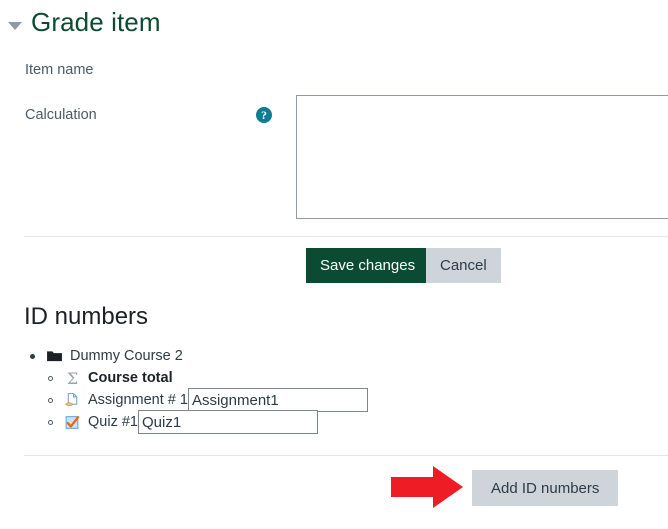 The height and width of the screenshot is (529, 668). What do you see at coordinates (71, 399) in the screenshot?
I see `assignment-icon` at bounding box center [71, 399].